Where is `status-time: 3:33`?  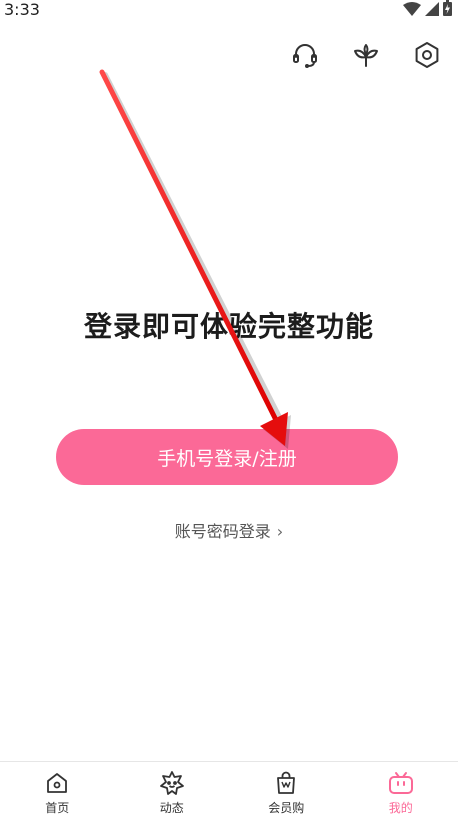 status-time: 3:33 is located at coordinates (22, 9).